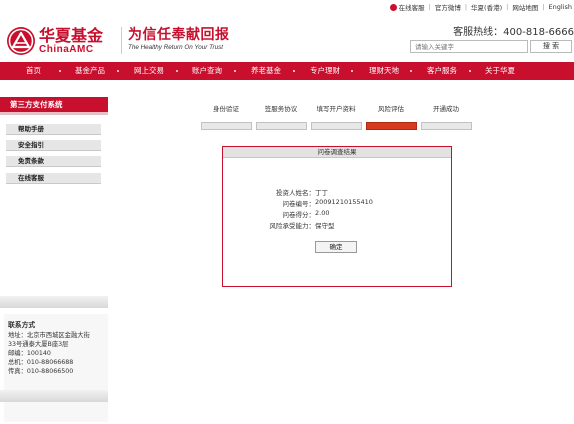 This screenshot has height=424, width=574. Describe the element at coordinates (321, 193) in the screenshot. I see `result-value-name: 丁丁` at that location.